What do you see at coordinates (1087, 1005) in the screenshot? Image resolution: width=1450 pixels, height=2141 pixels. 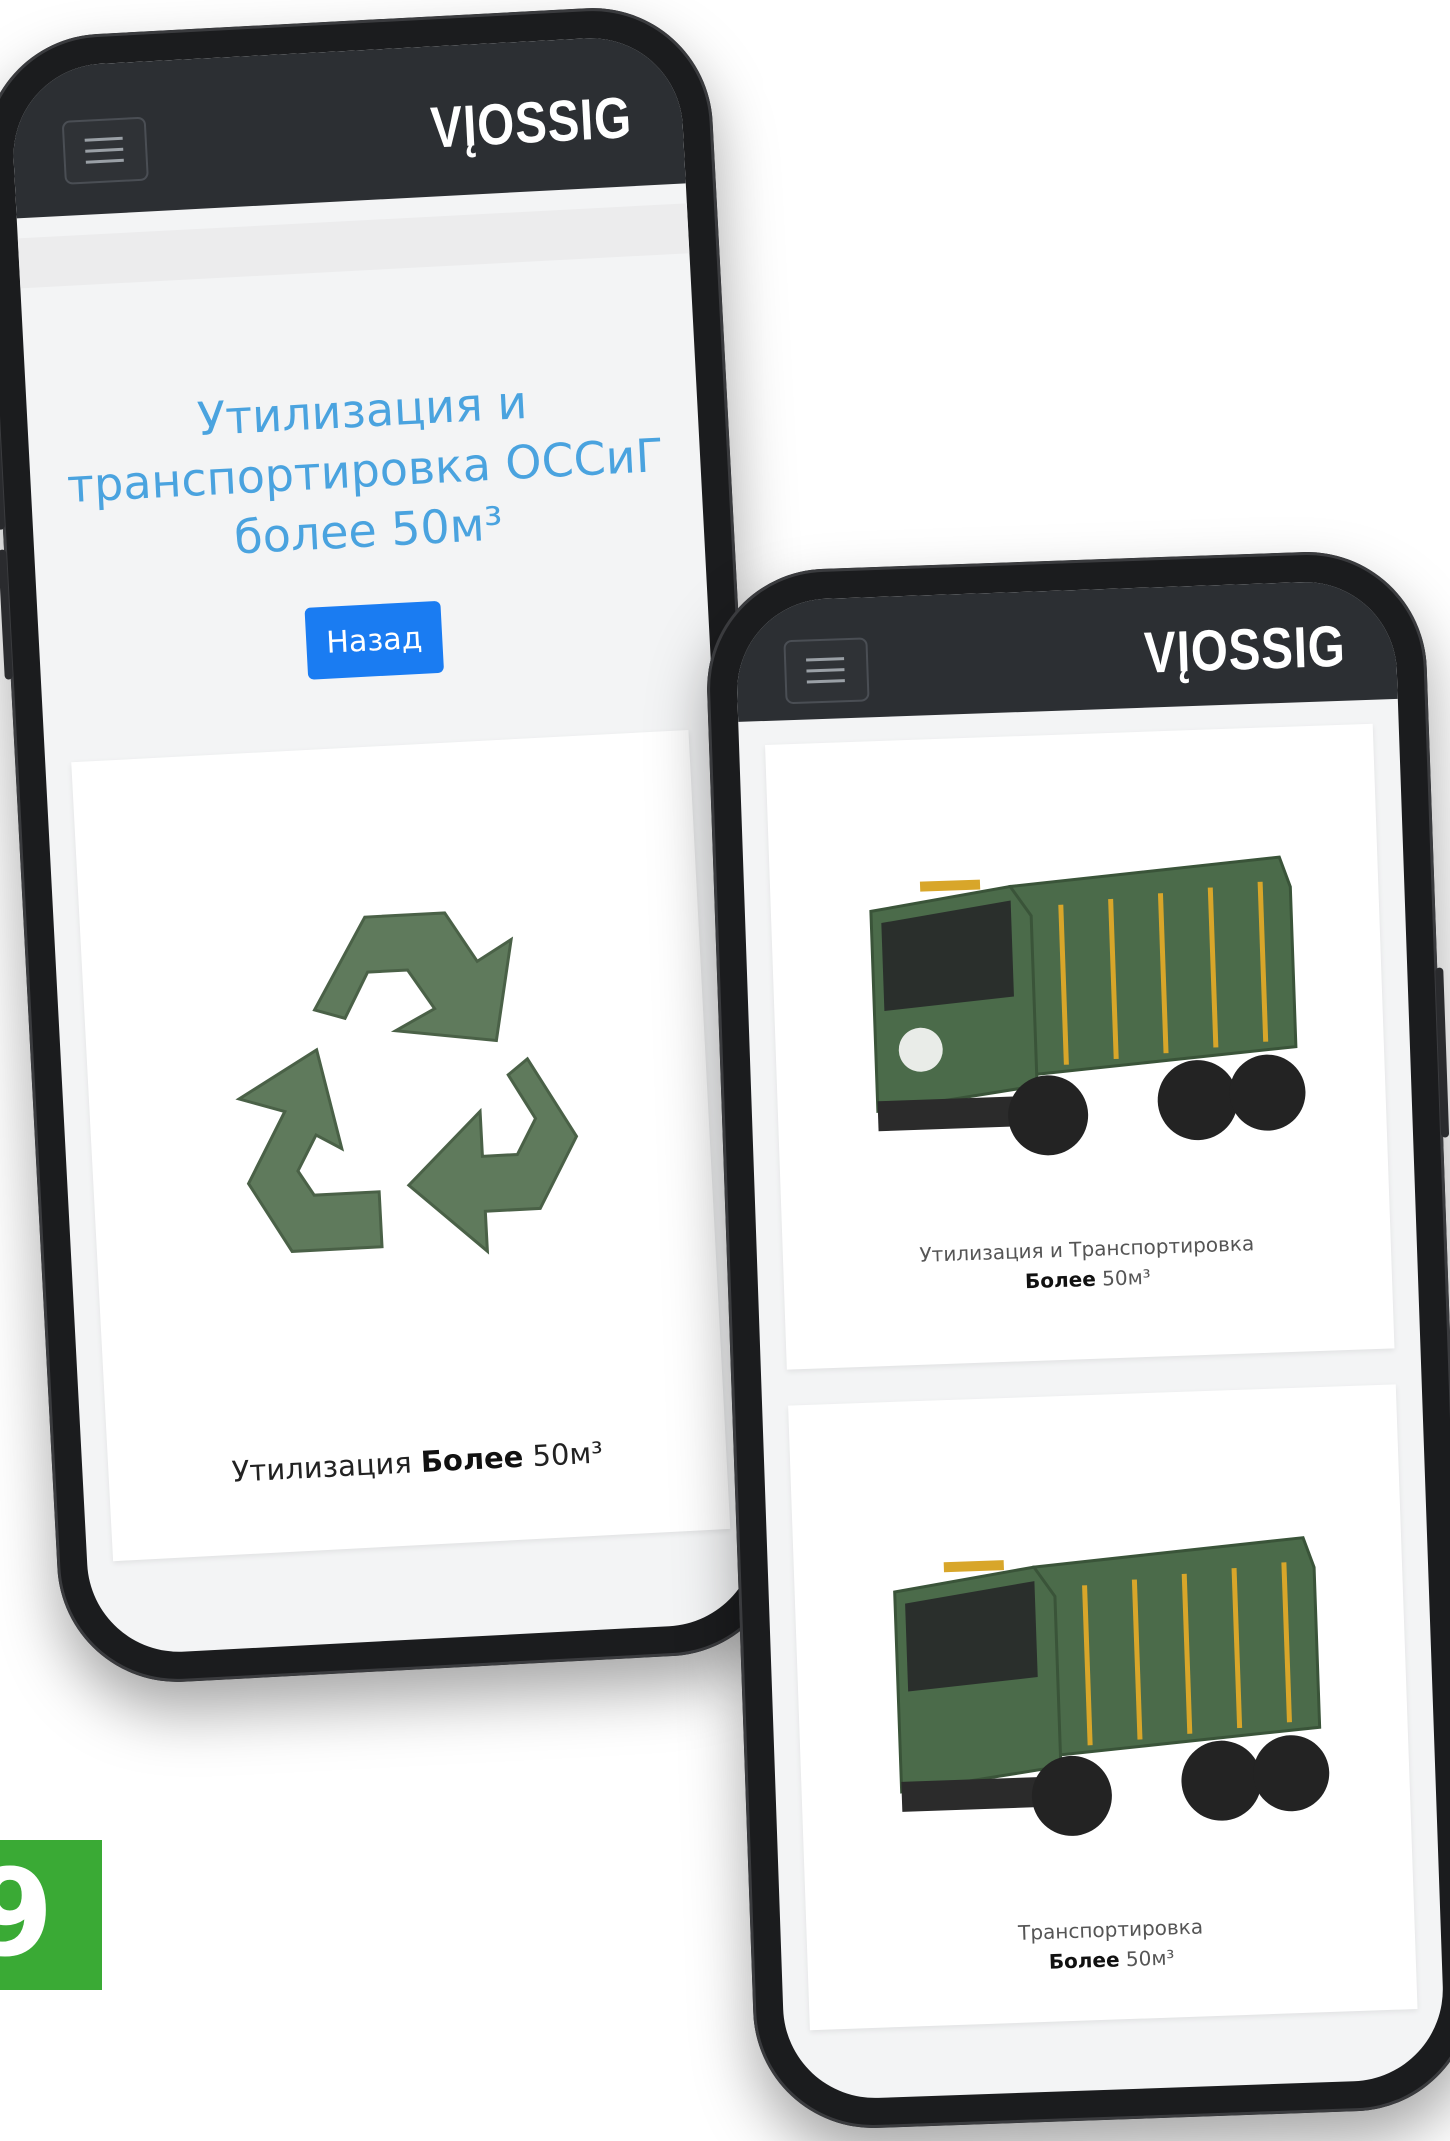 I see `garbage-truck-with-recycle-icon` at bounding box center [1087, 1005].